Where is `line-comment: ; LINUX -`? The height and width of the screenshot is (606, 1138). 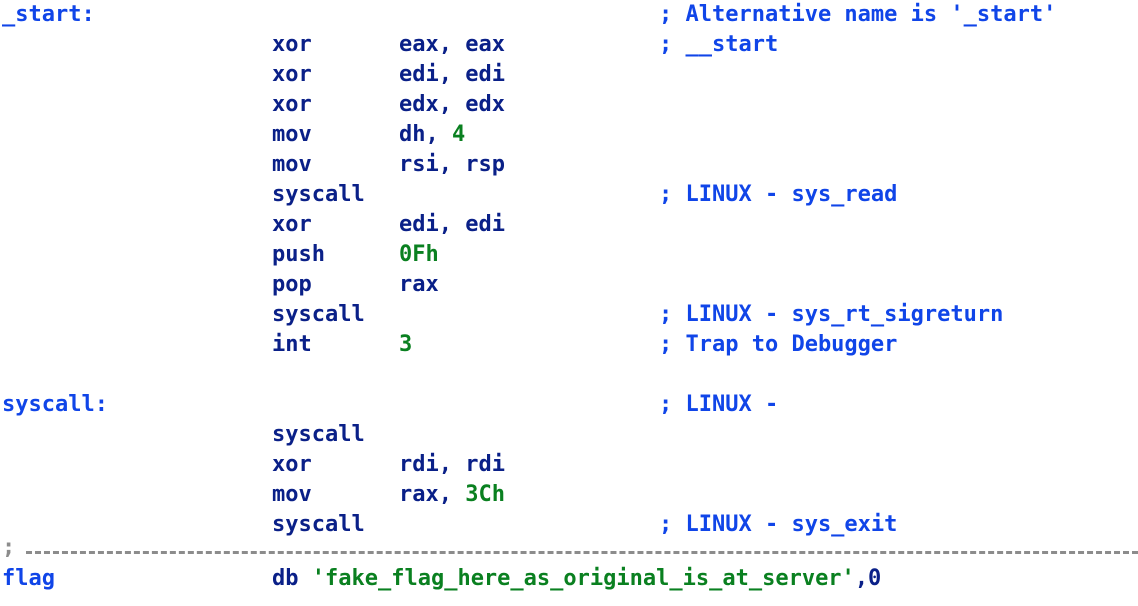 line-comment: ; LINUX - is located at coordinates (719, 404).